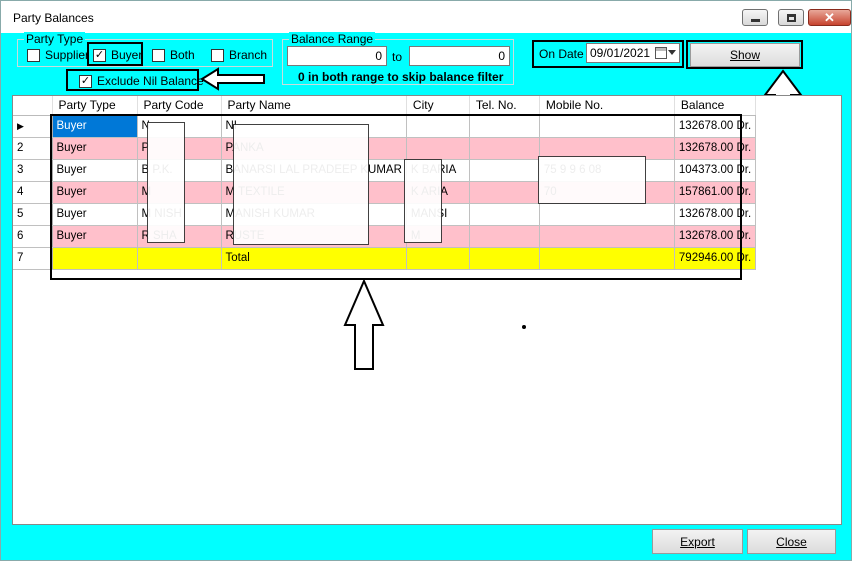 This screenshot has width=852, height=561. What do you see at coordinates (426, 17) in the screenshot?
I see `title-bar: Party Balances ✕` at bounding box center [426, 17].